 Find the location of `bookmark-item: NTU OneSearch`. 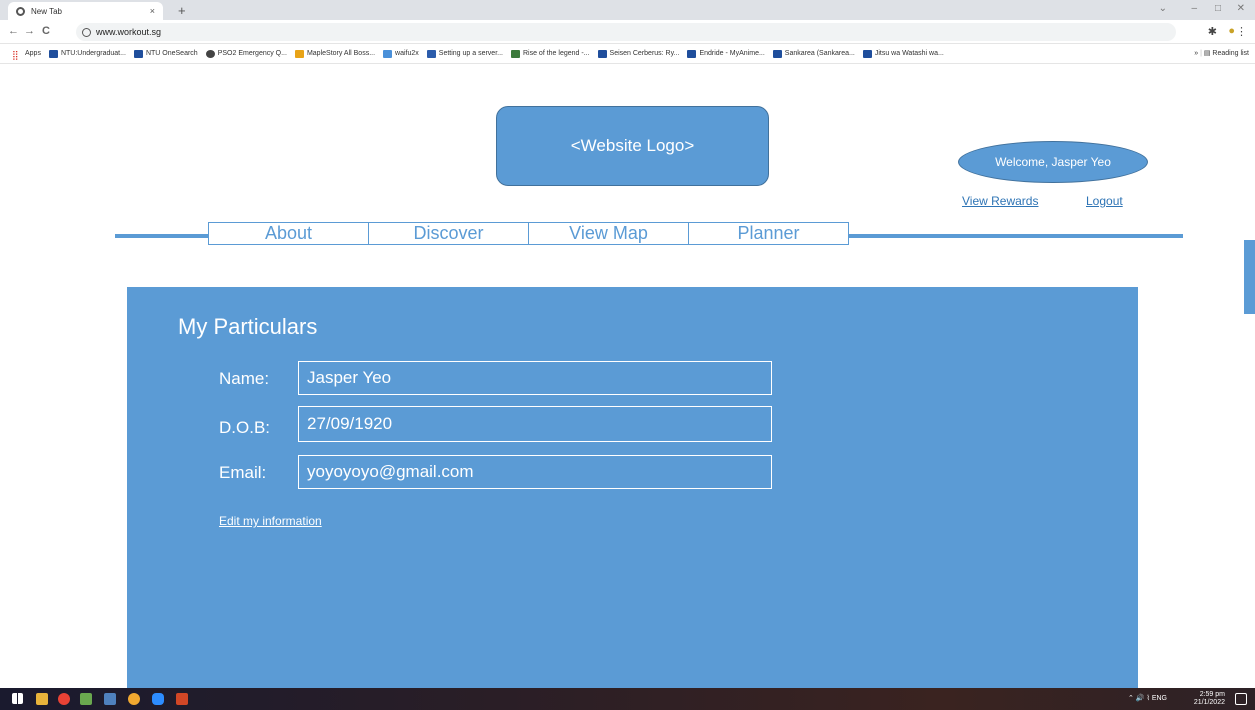

bookmark-item: NTU OneSearch is located at coordinates (165, 53).